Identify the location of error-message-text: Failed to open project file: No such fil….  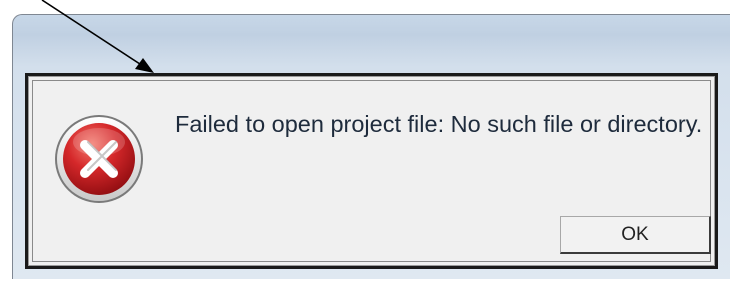
(439, 124).